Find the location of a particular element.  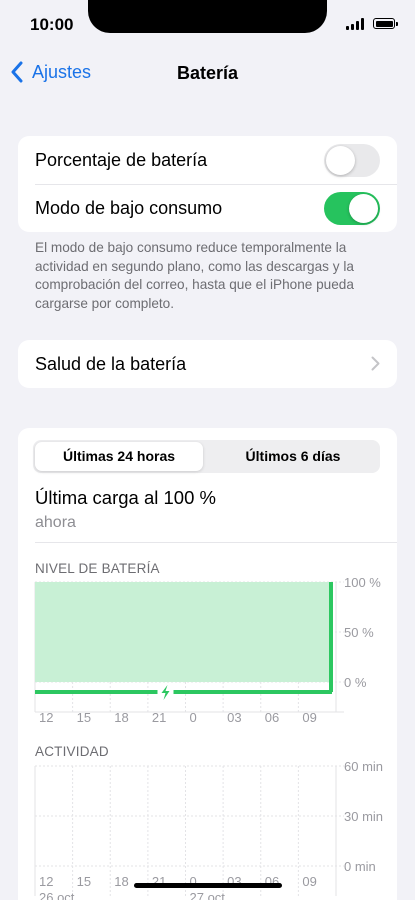

battery-status-icon is located at coordinates (385, 23).